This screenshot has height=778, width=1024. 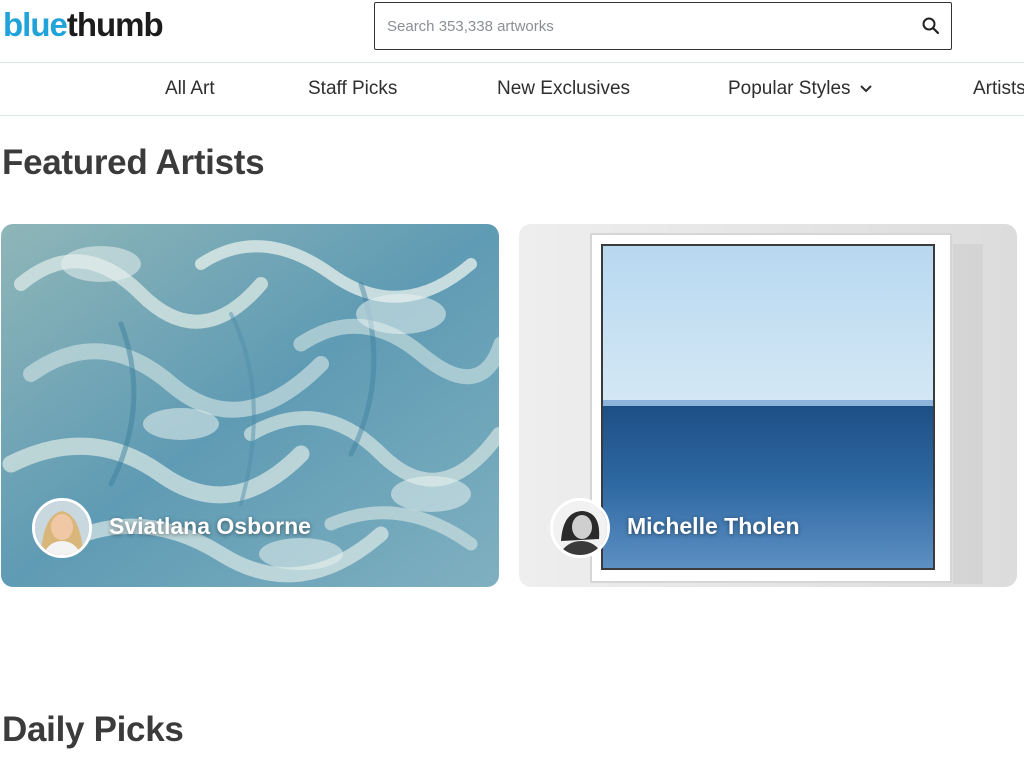 What do you see at coordinates (713, 526) in the screenshot?
I see `artist-name: Michelle Tholen` at bounding box center [713, 526].